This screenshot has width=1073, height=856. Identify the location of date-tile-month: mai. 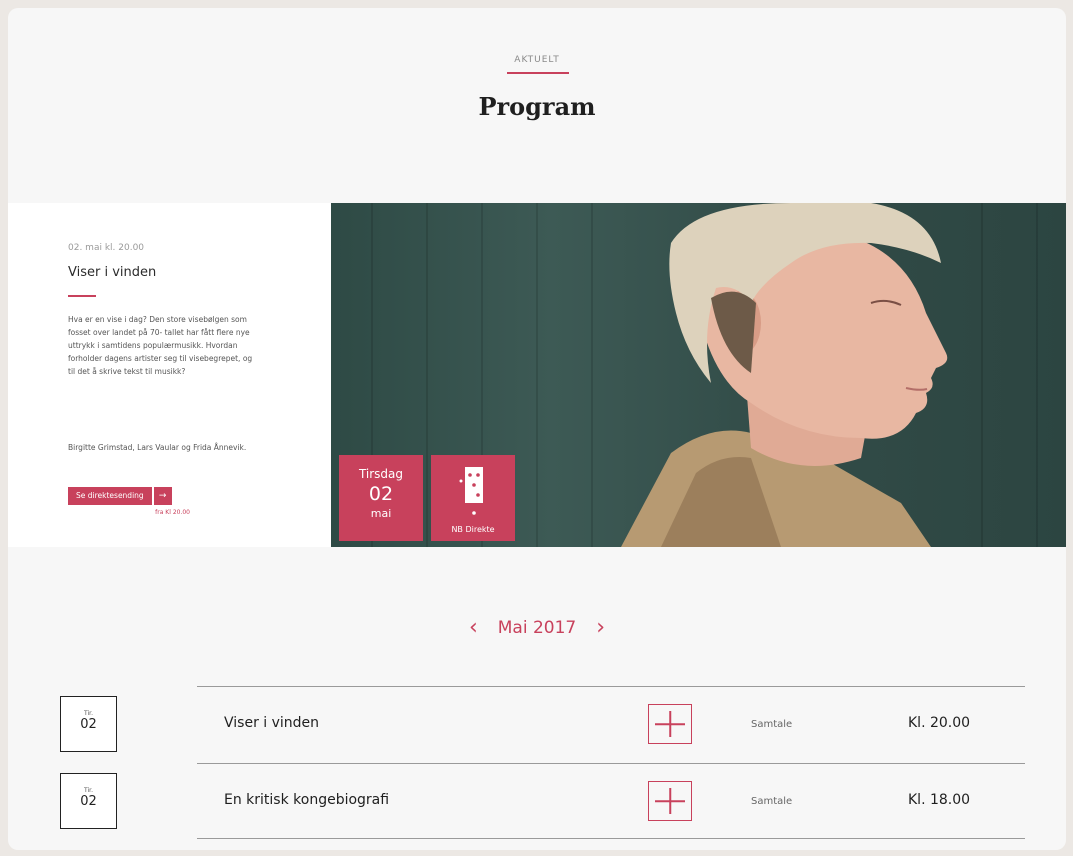
(381, 513).